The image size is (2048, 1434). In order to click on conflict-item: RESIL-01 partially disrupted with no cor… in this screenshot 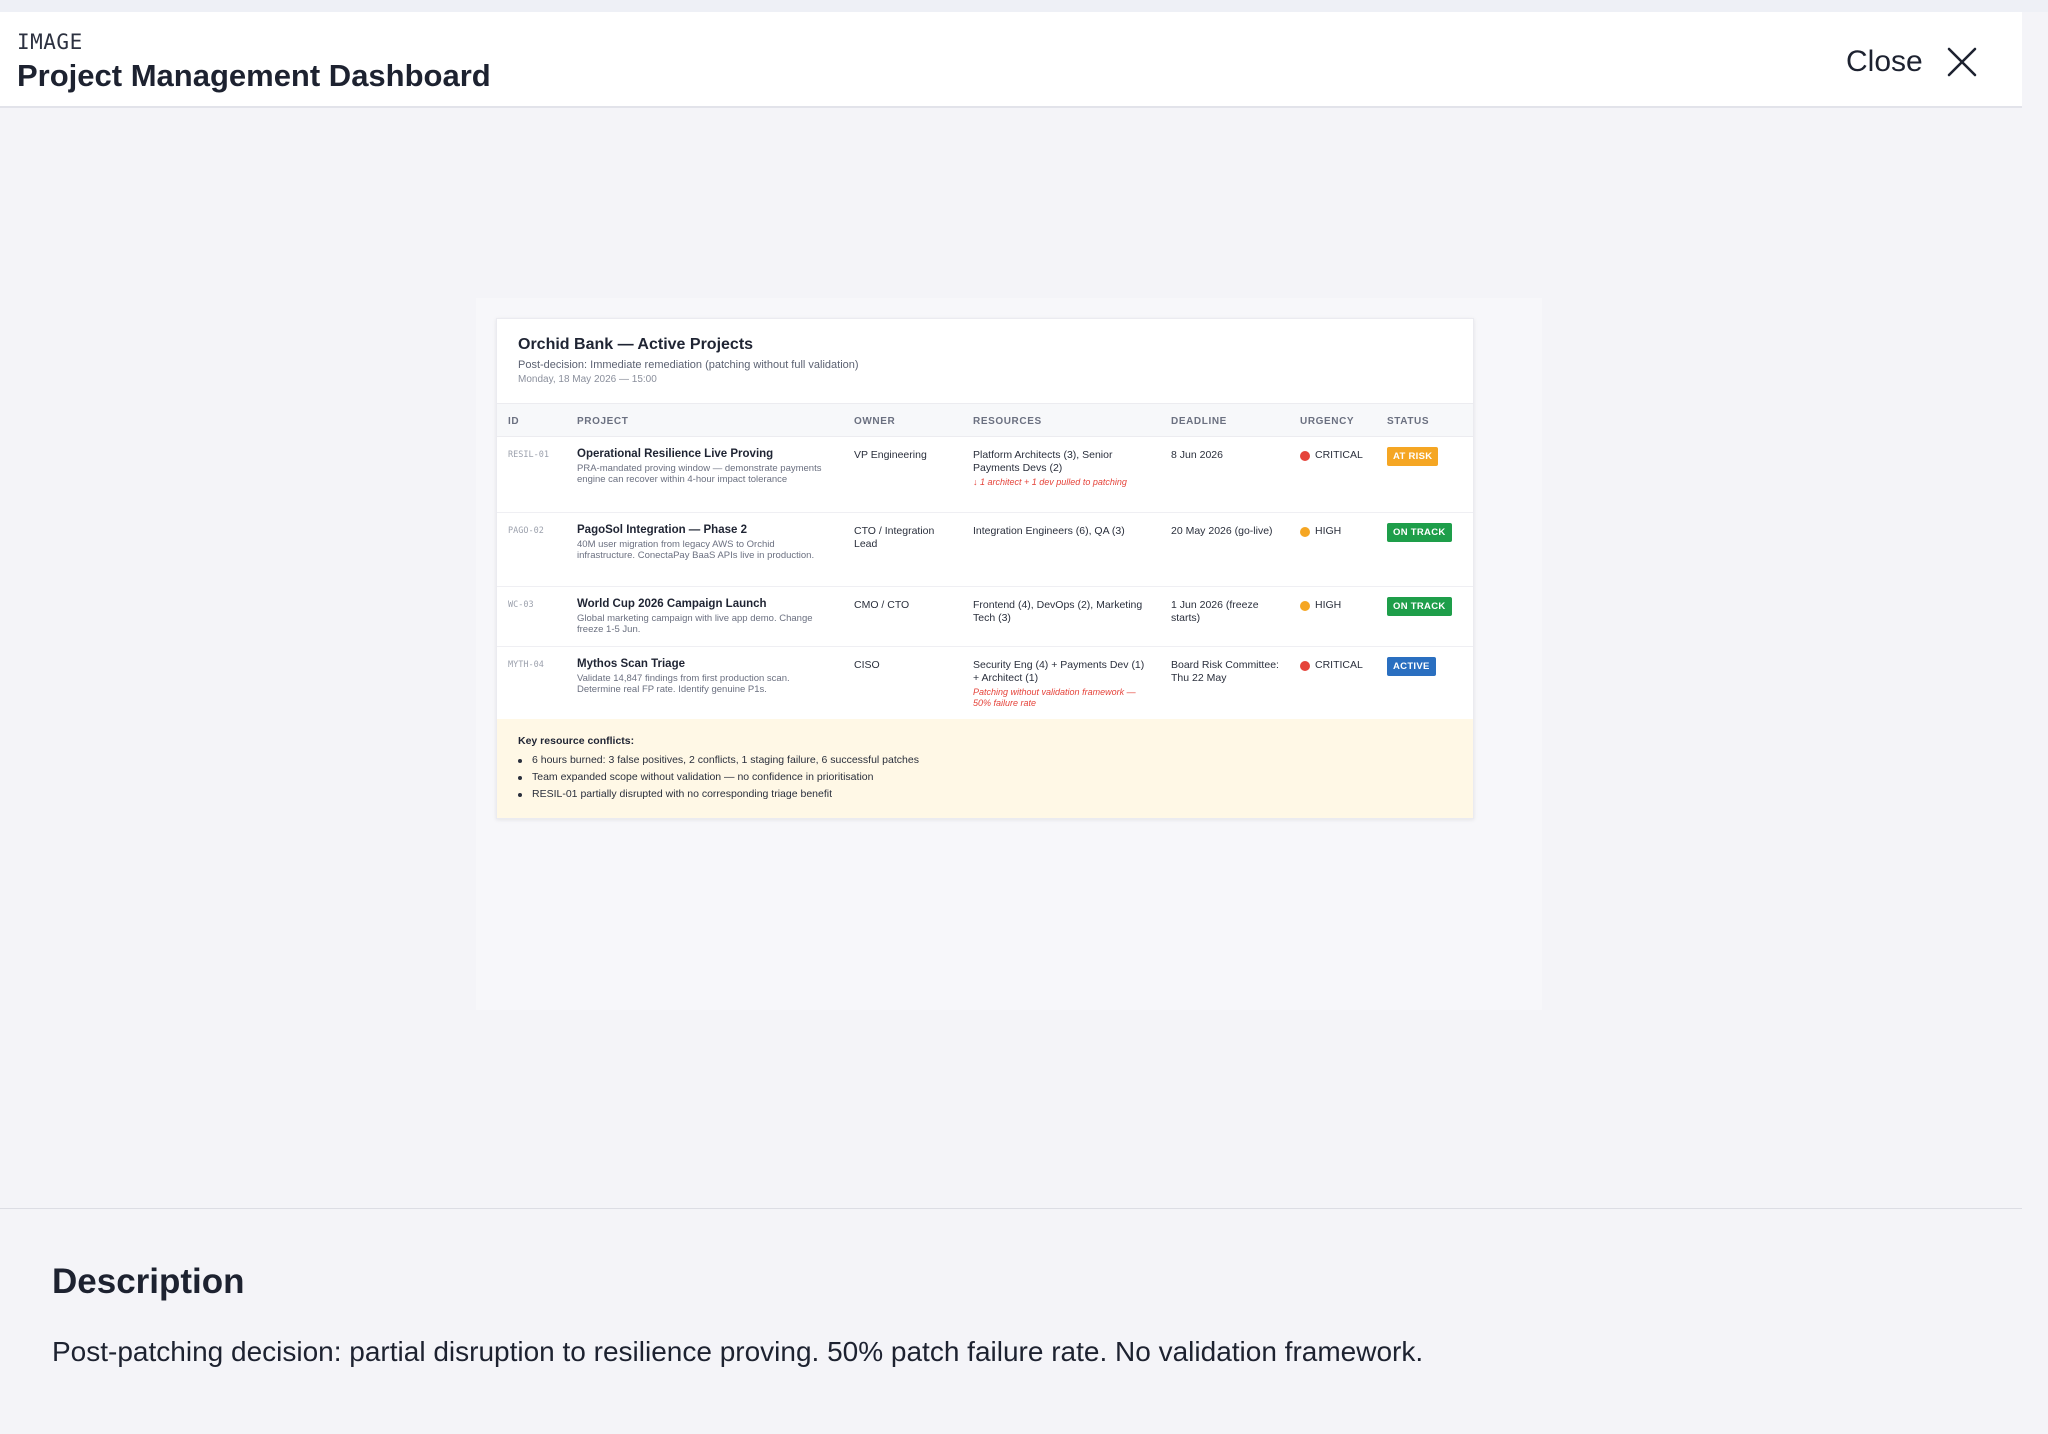, I will do `click(718, 794)`.